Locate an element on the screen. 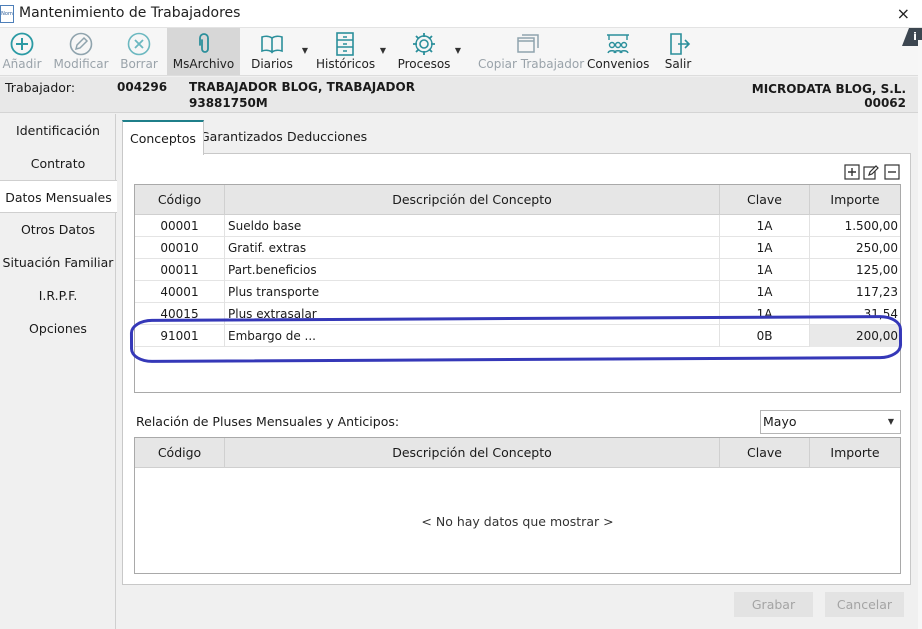 The image size is (922, 629). table-row: 00011 Part.beneficios 1A 125,00 is located at coordinates (517, 270).